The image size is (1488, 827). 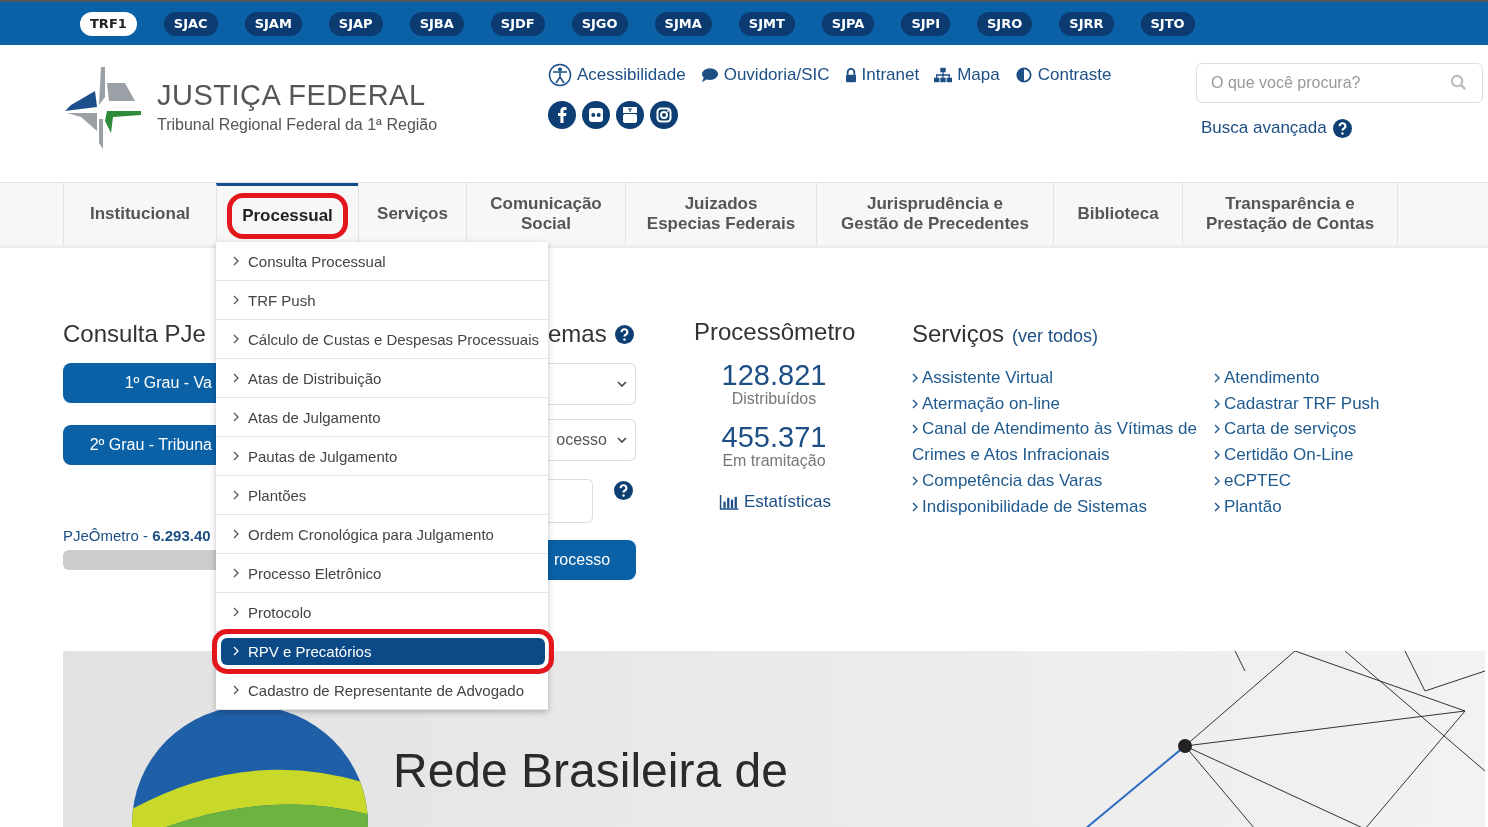 I want to click on nav-tab: Jurisprudência e Gestão de Precedentes, so click(x=934, y=214).